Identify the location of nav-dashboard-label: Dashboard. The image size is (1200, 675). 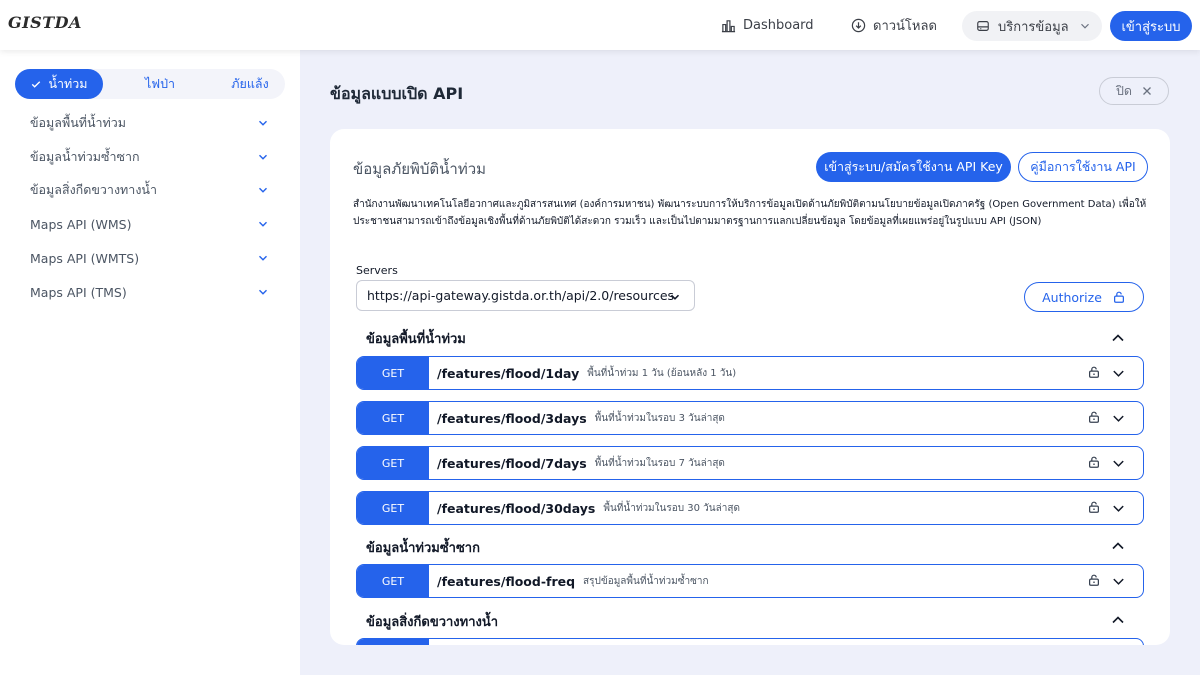
(778, 25).